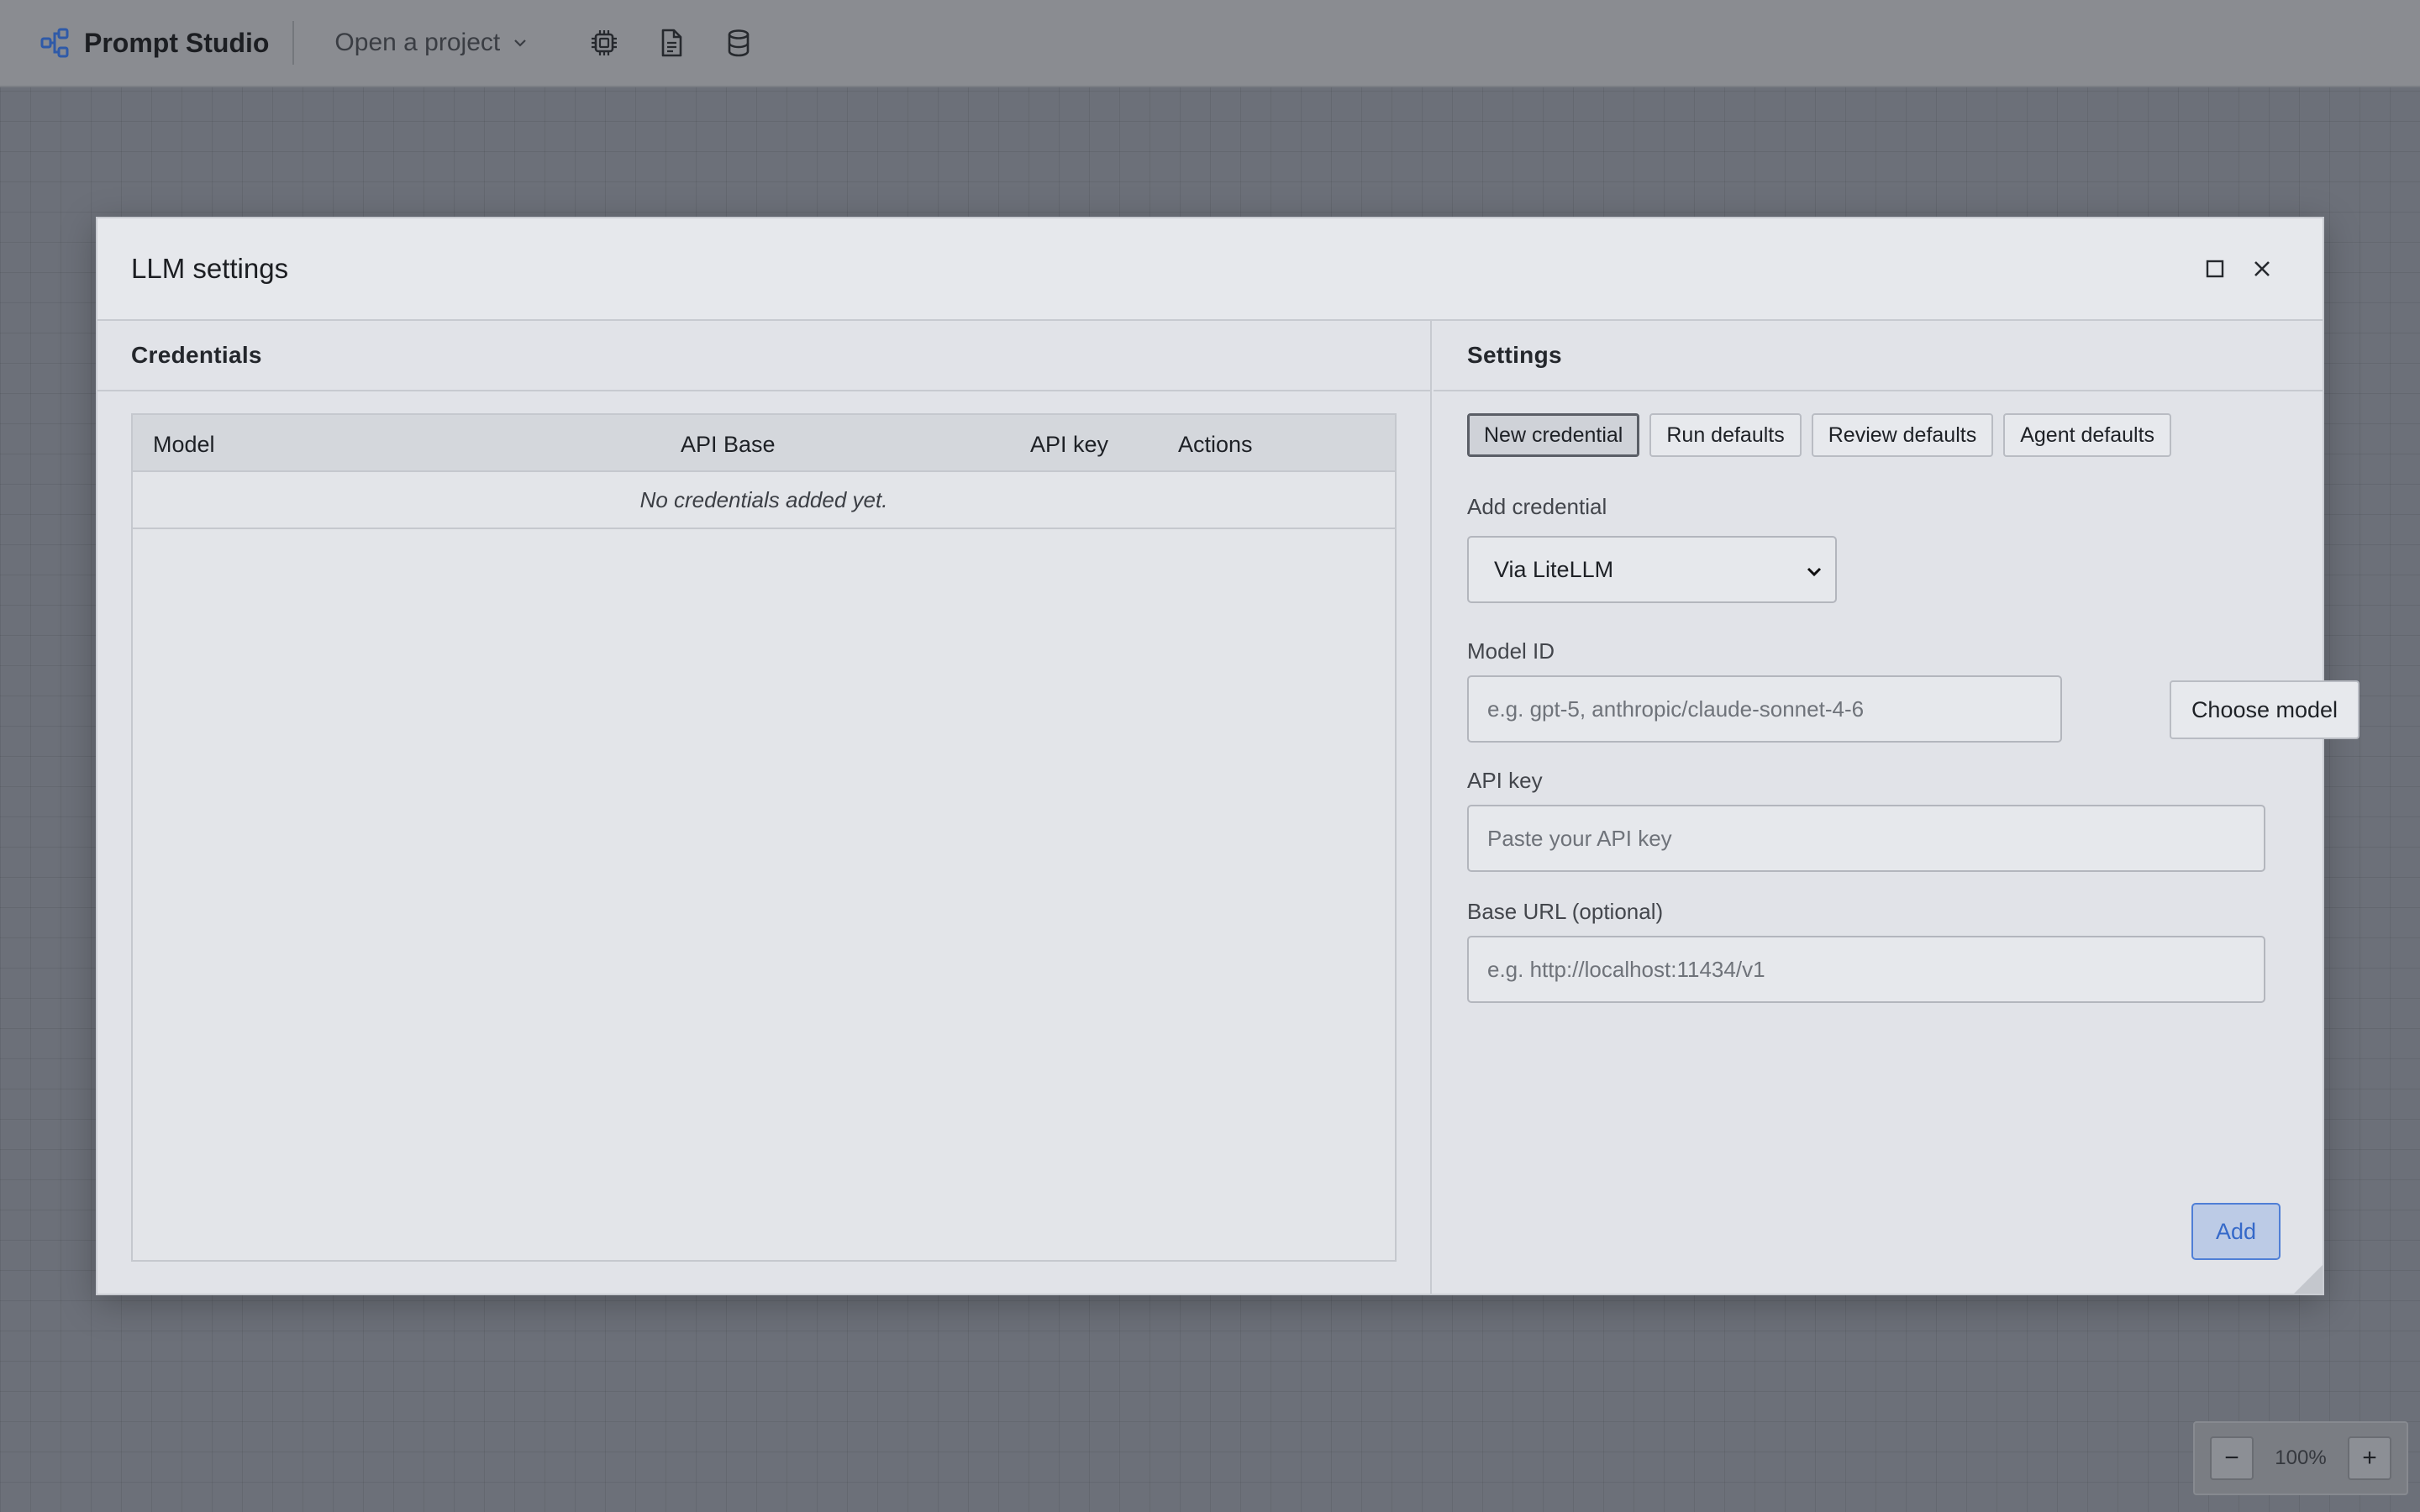  I want to click on documents-button, so click(672, 42).